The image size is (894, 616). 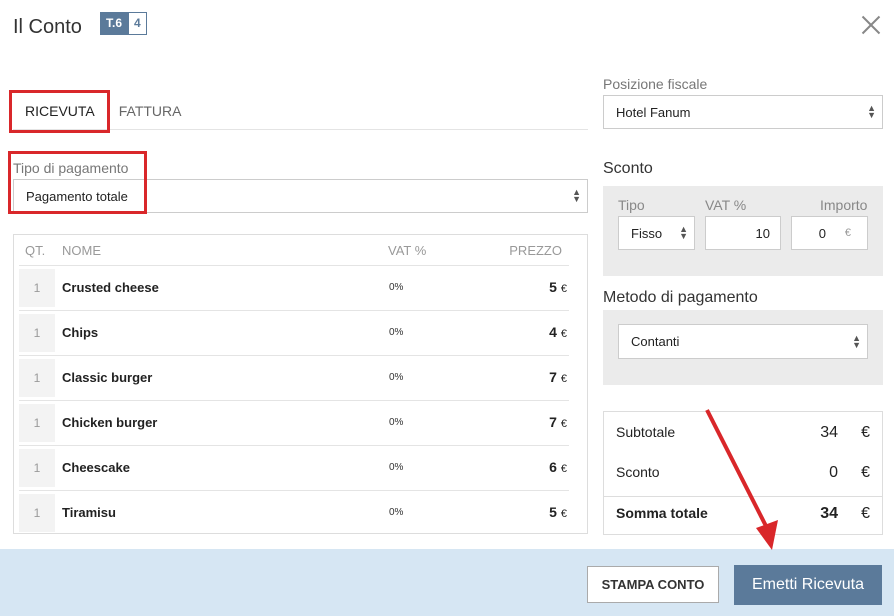 What do you see at coordinates (294, 332) in the screenshot?
I see `table-row: 1 Chips 0% 4 €` at bounding box center [294, 332].